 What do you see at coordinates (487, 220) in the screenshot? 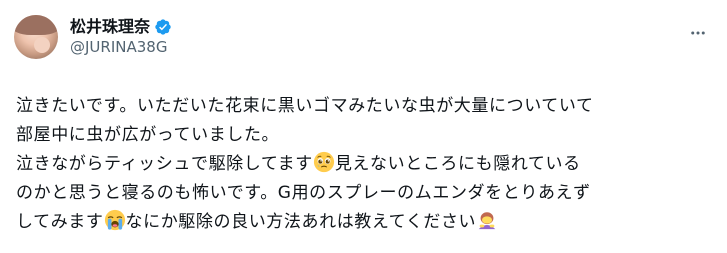
I see `person-bowing-emoji-icon` at bounding box center [487, 220].